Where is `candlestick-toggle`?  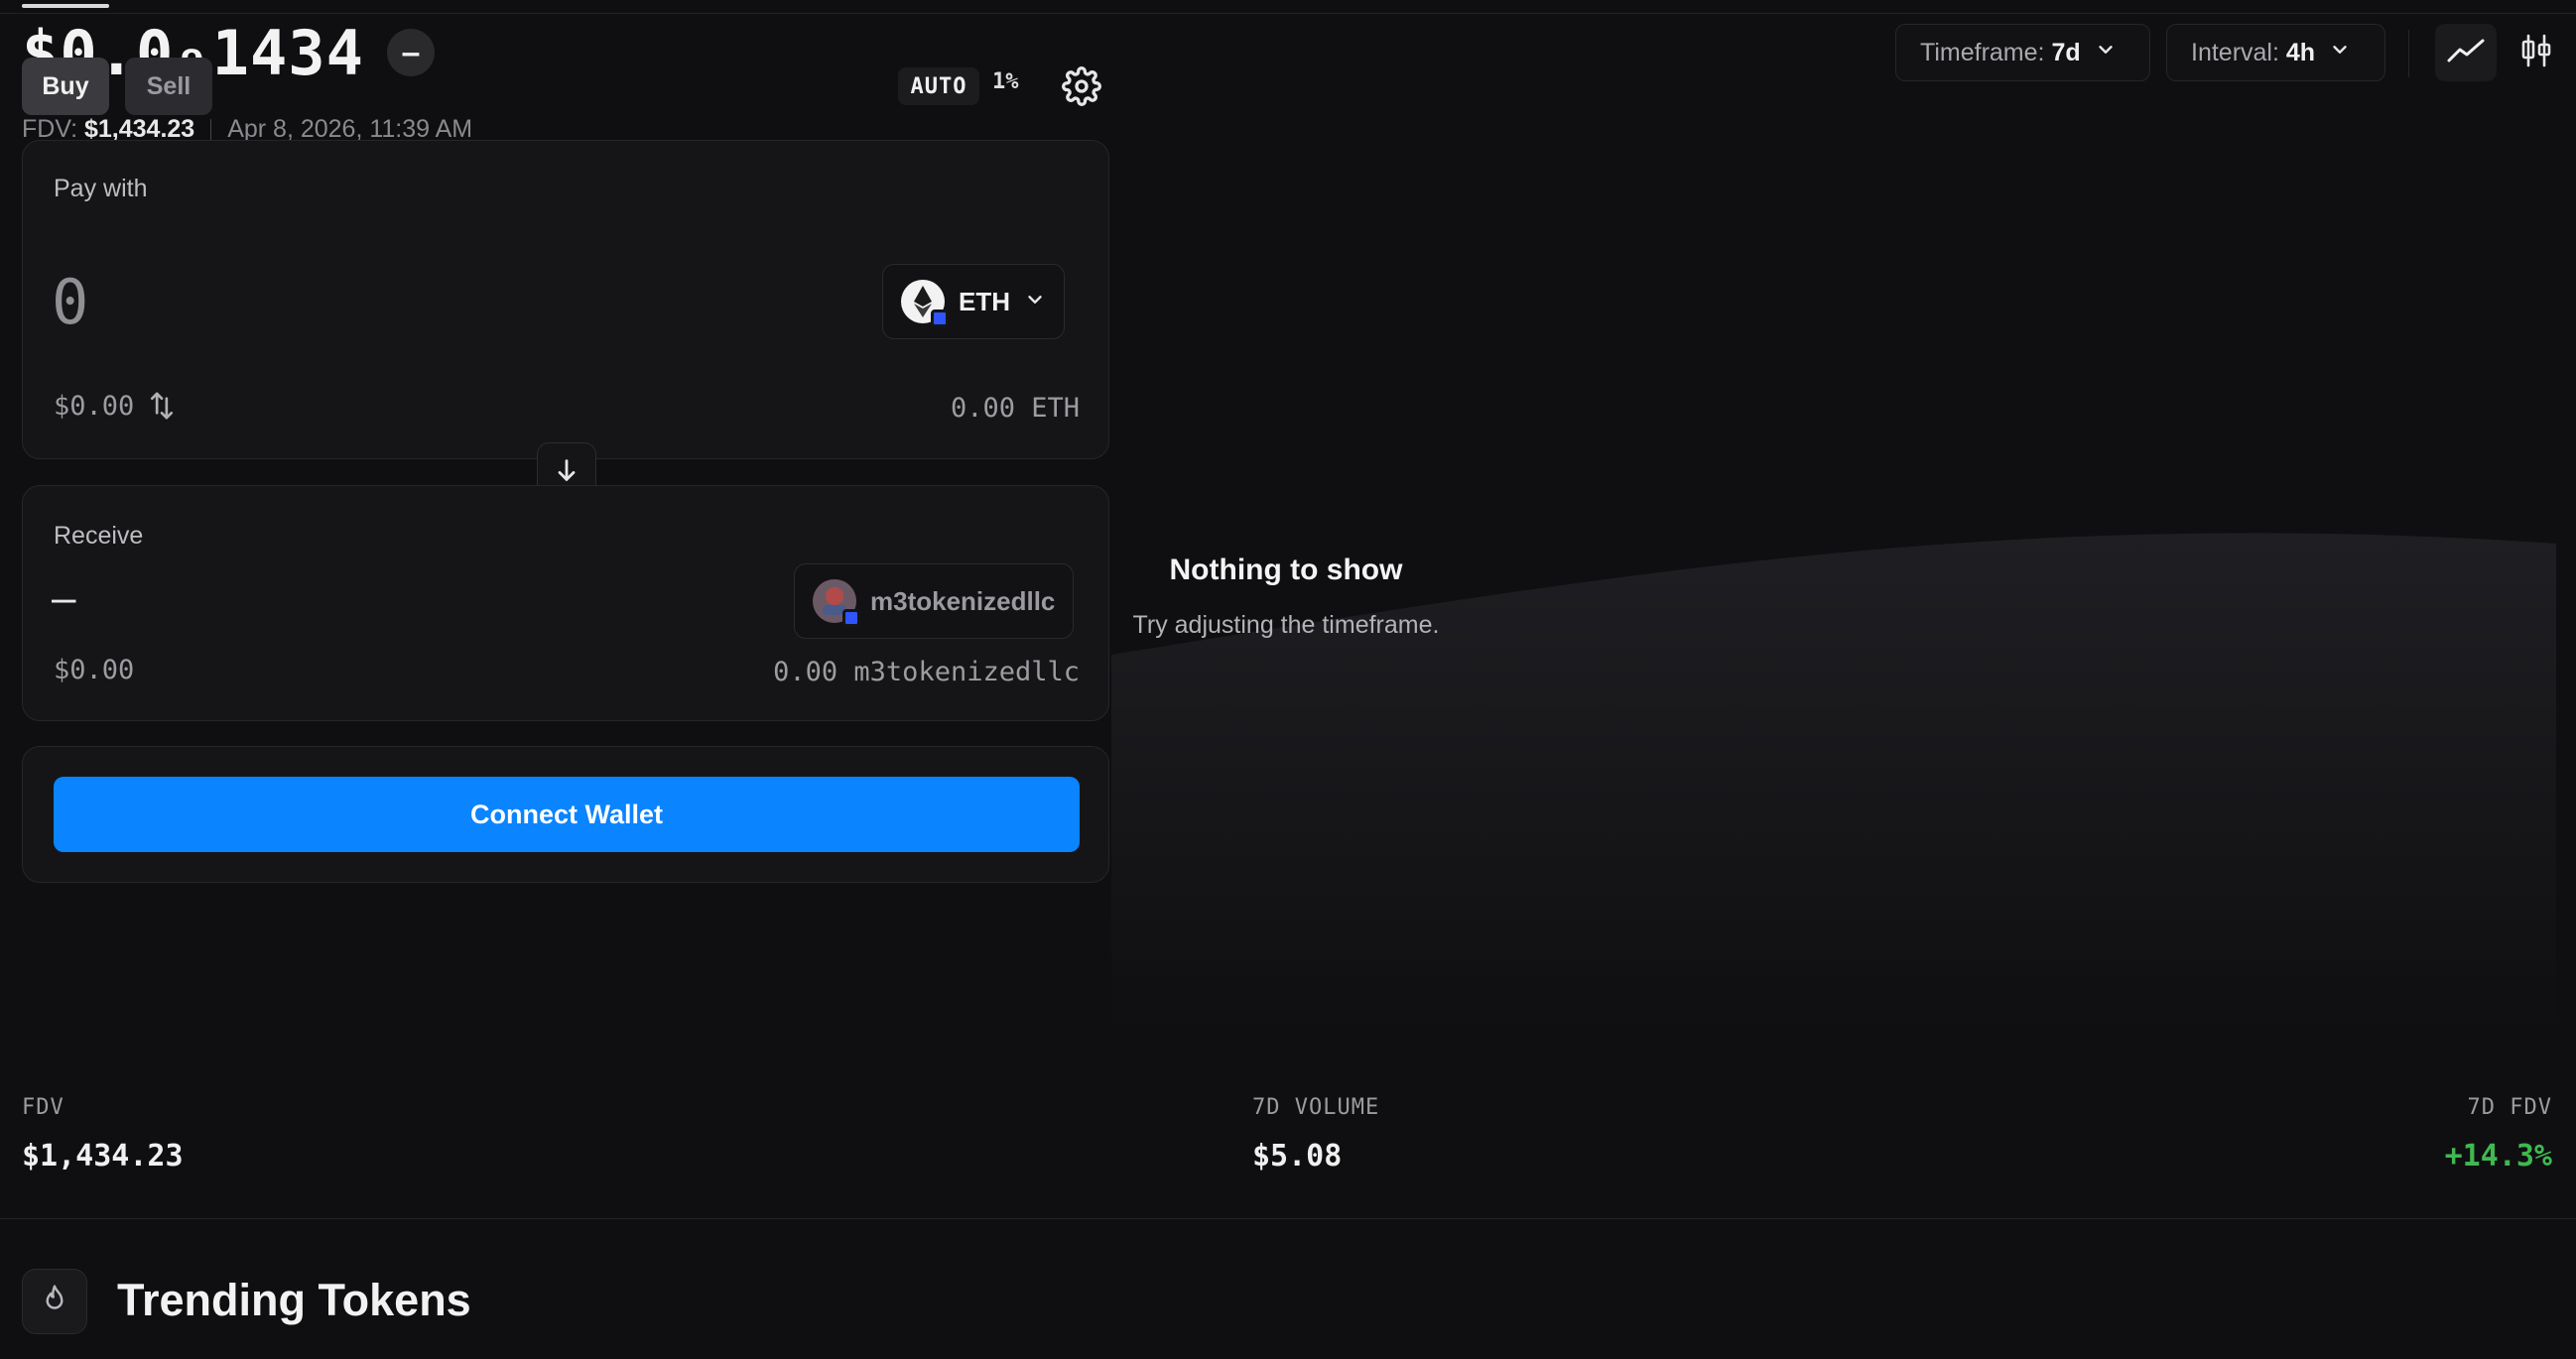
candlestick-toggle is located at coordinates (2537, 52).